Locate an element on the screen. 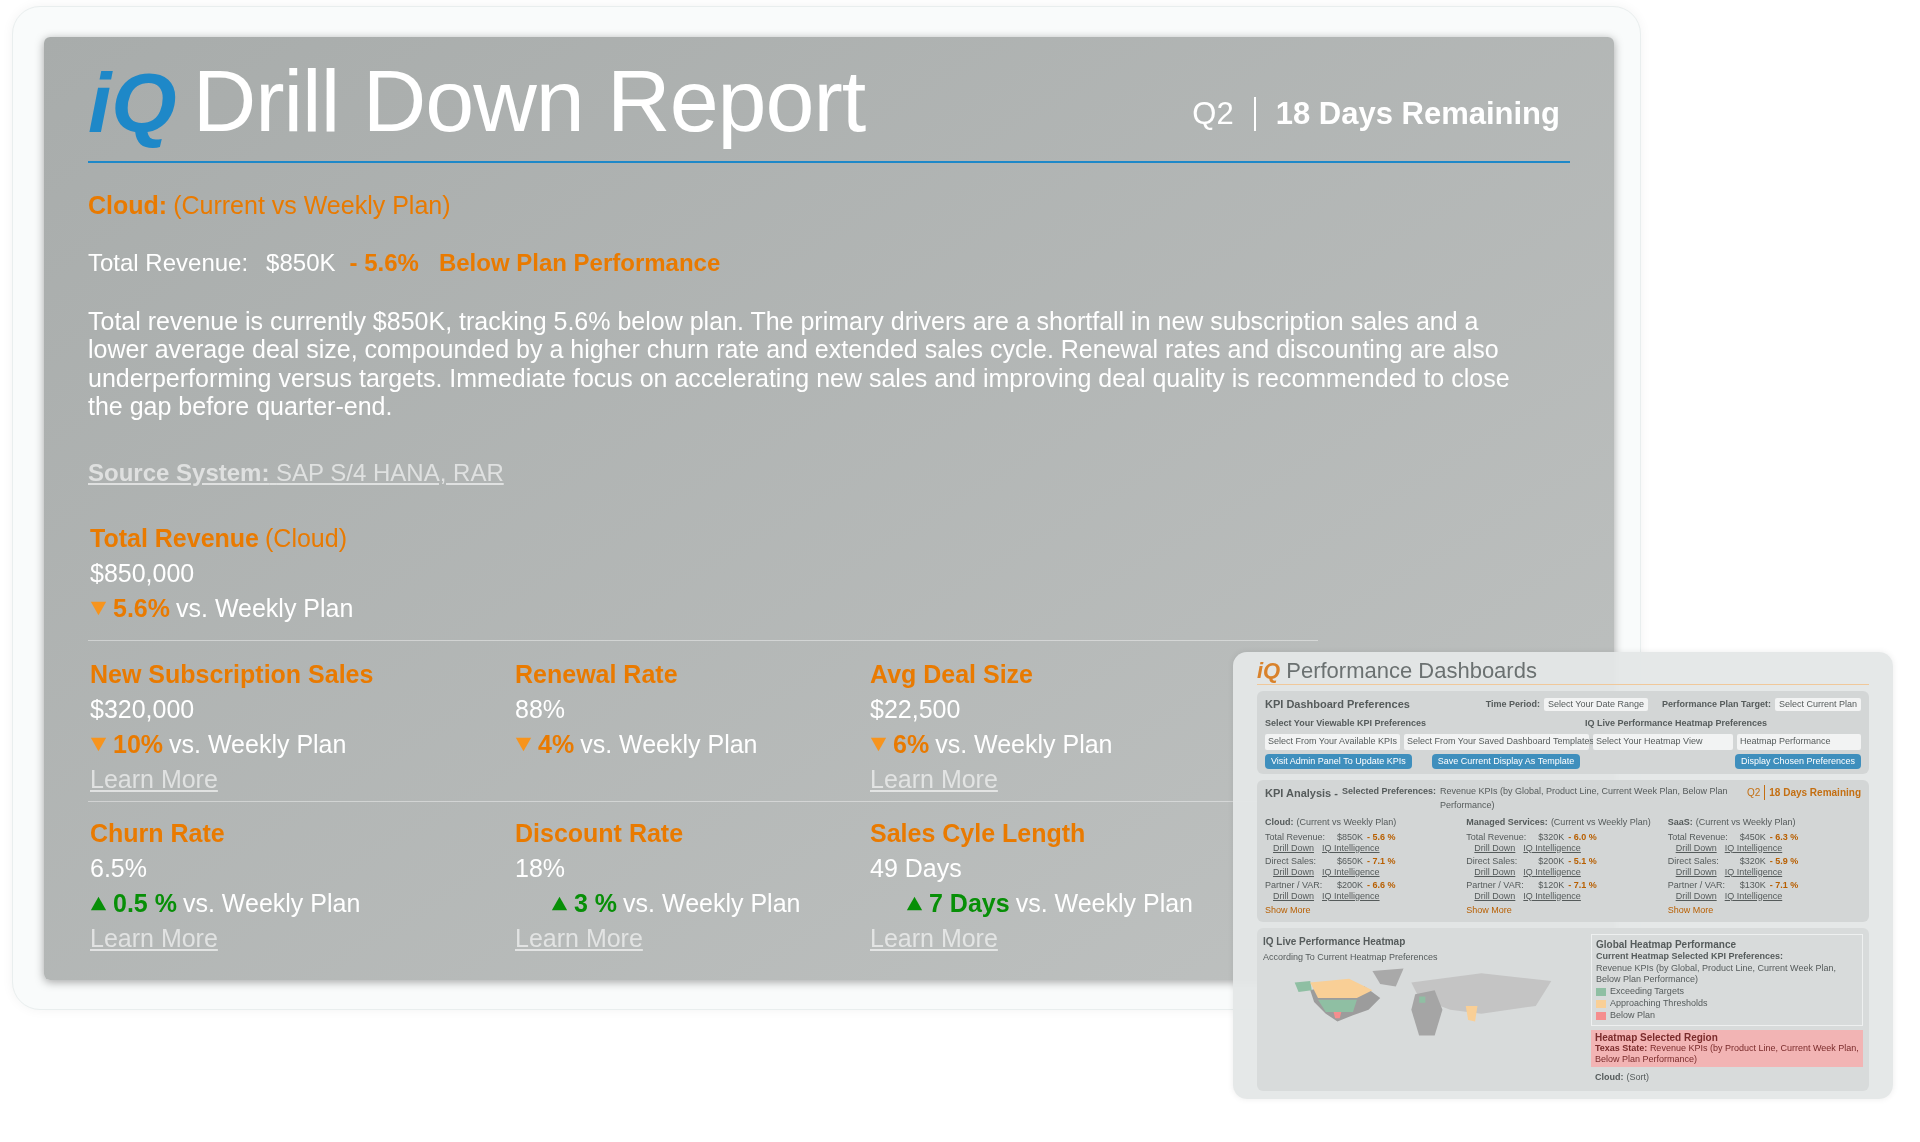 The width and height of the screenshot is (1920, 1142). metric-value: $850,000 is located at coordinates (143, 573).